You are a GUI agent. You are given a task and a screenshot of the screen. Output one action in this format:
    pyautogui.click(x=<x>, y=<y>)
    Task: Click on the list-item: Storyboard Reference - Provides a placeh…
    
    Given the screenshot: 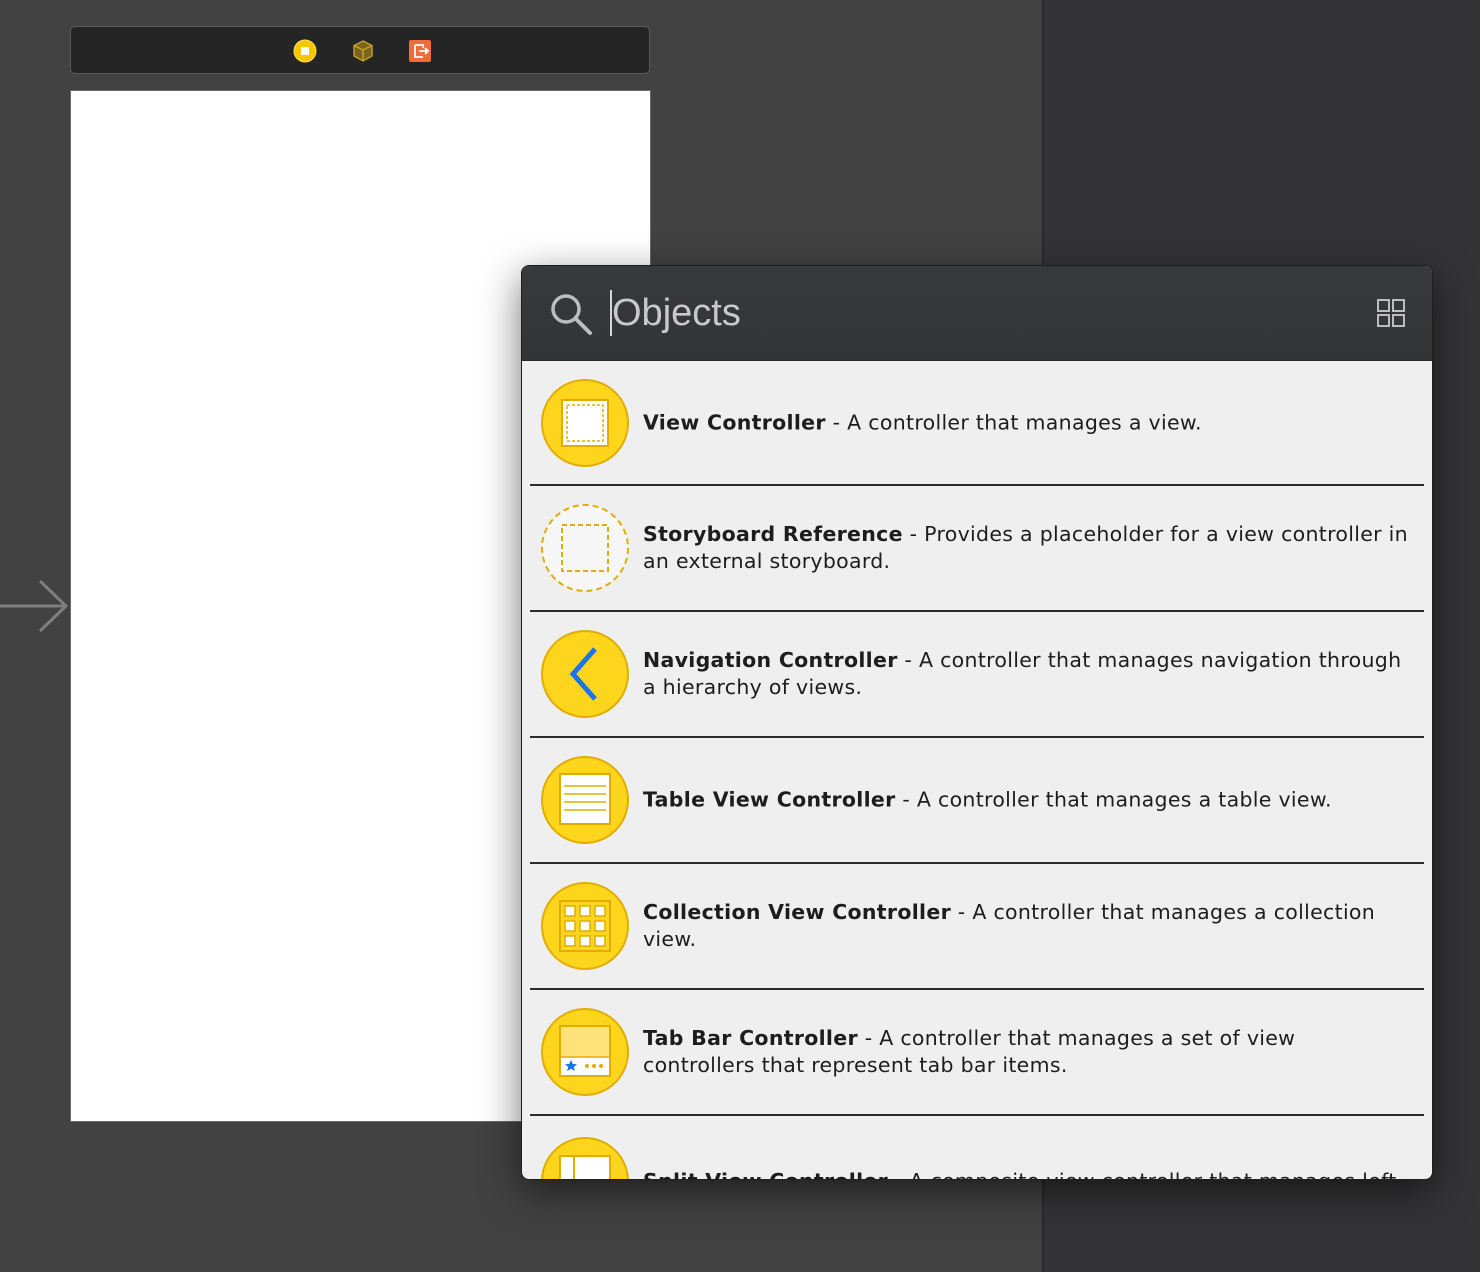 What is the action you would take?
    pyautogui.click(x=977, y=549)
    